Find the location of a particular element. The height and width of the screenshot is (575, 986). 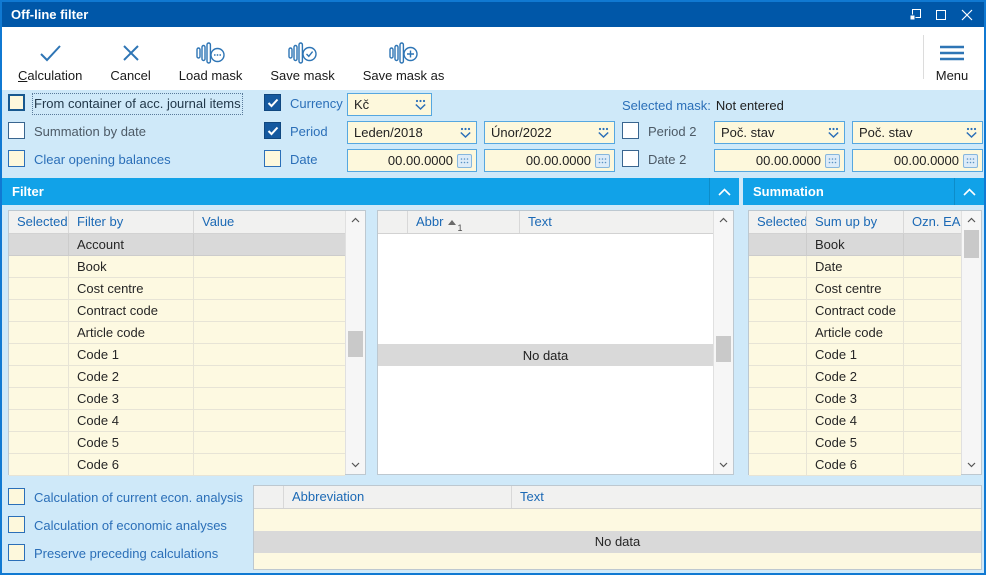

date-checkbox is located at coordinates (272, 158).